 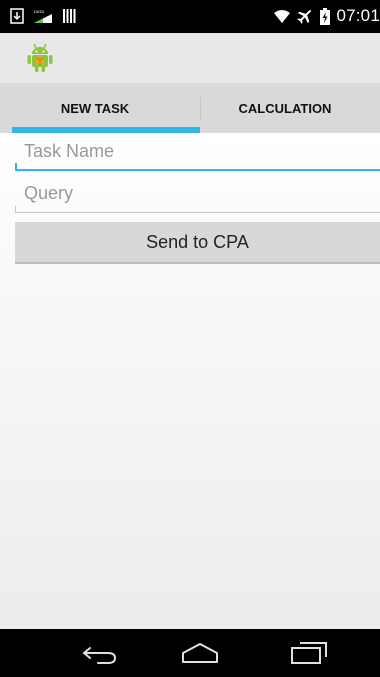 I want to click on navigation-bar, so click(x=190, y=653).